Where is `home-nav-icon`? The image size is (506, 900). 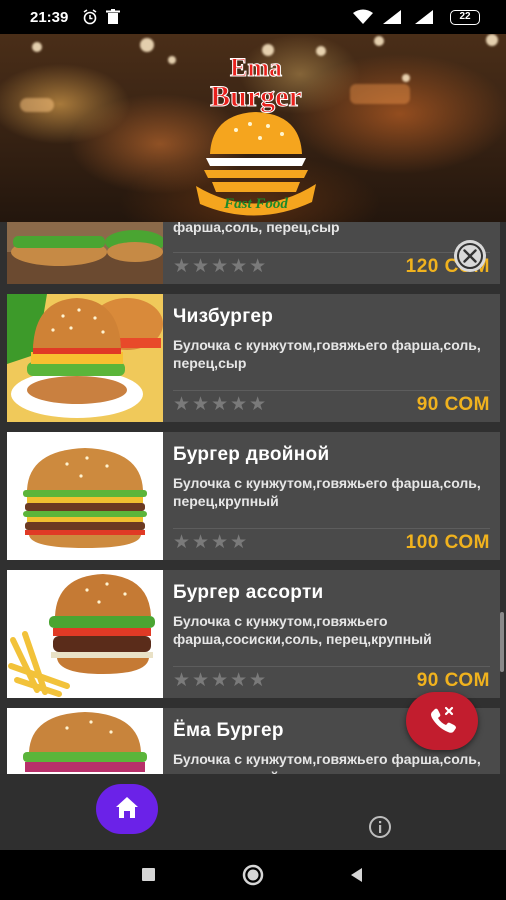
home-nav-icon is located at coordinates (253, 875).